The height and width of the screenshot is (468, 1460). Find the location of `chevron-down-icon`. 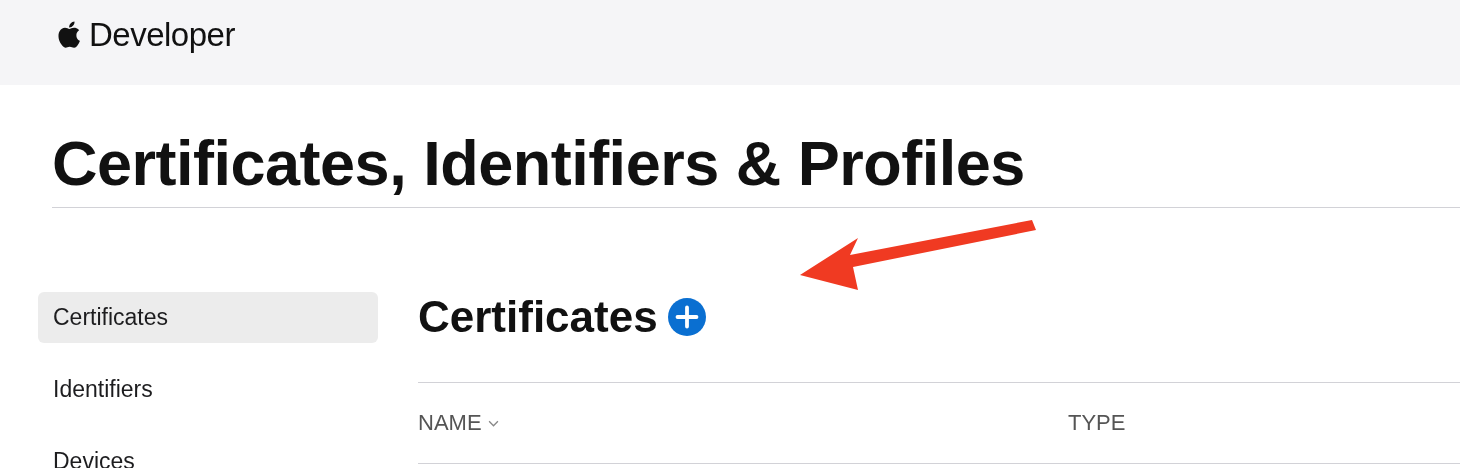

chevron-down-icon is located at coordinates (493, 423).